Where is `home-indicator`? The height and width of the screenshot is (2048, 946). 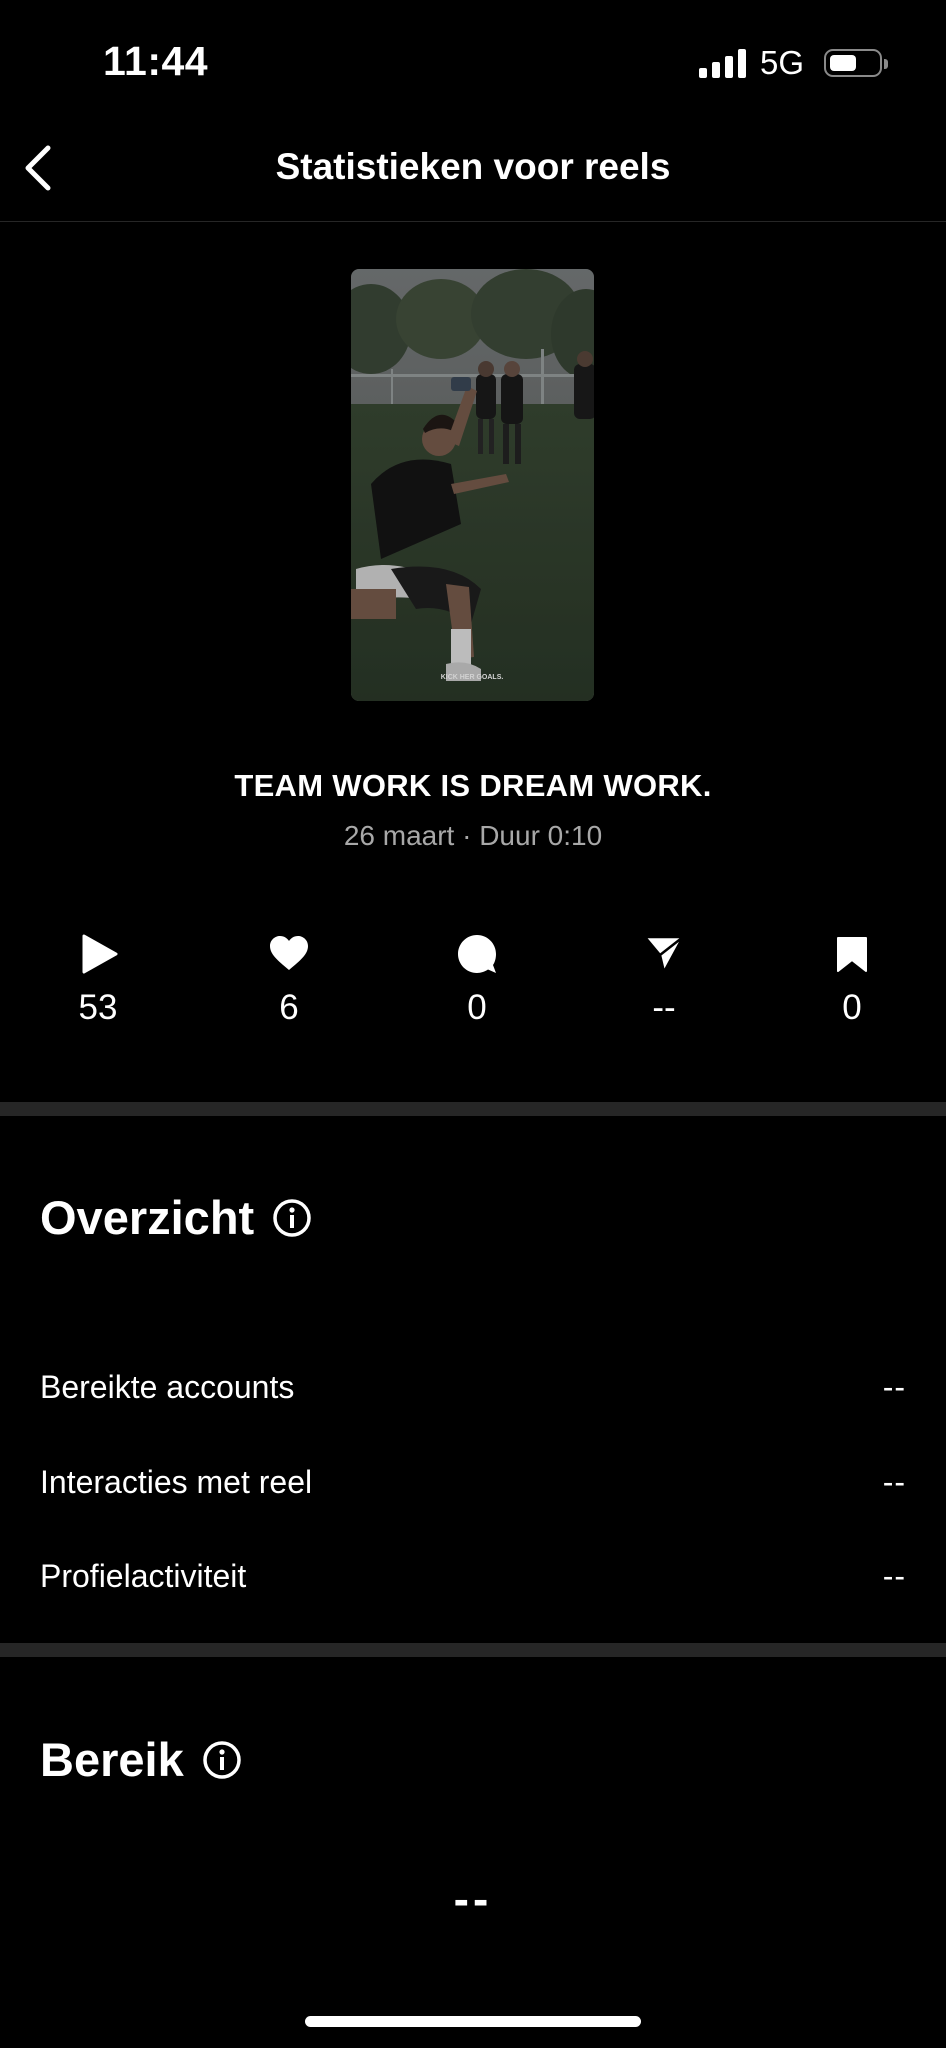
home-indicator is located at coordinates (473, 2021).